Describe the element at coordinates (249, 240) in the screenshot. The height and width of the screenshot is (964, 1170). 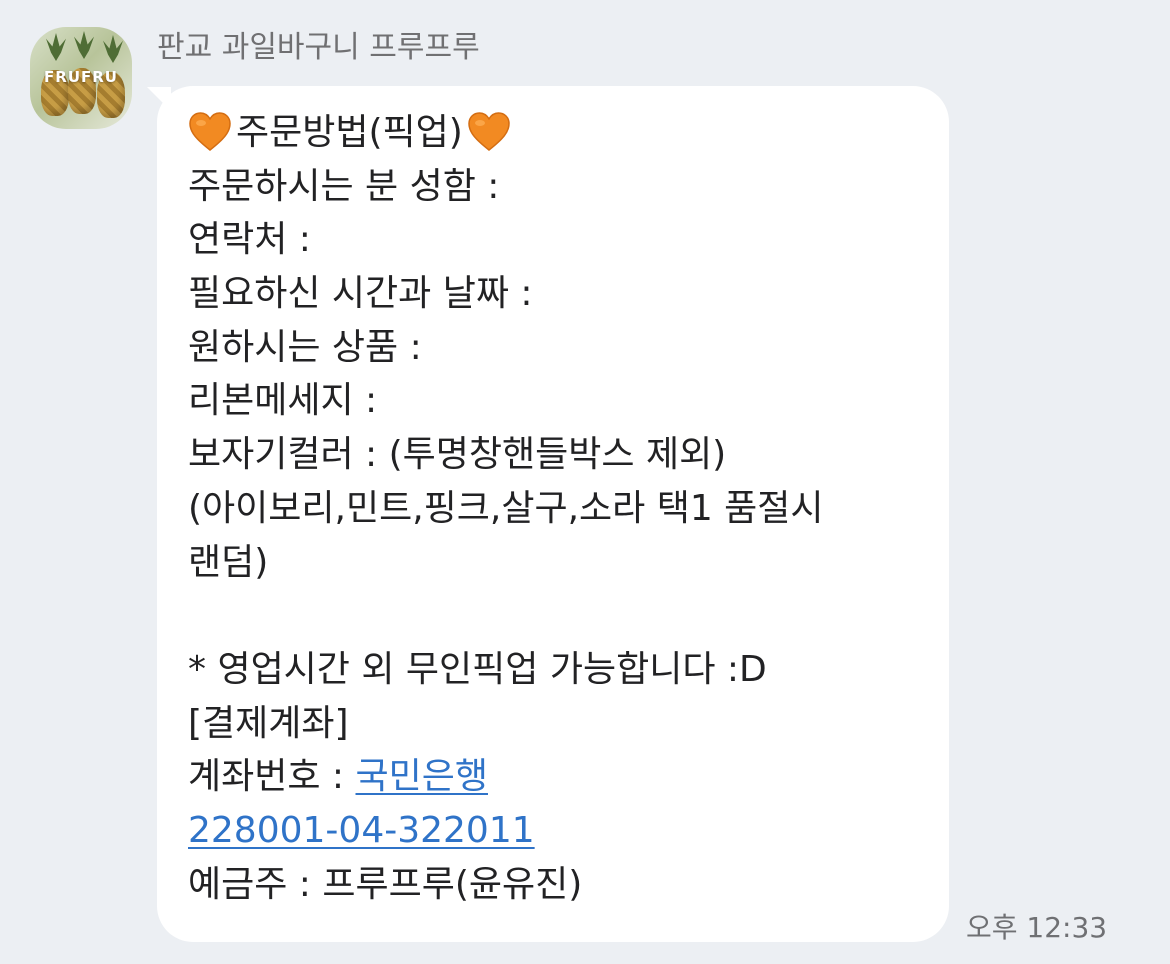
I see `contact-line: 연락처 :` at that location.